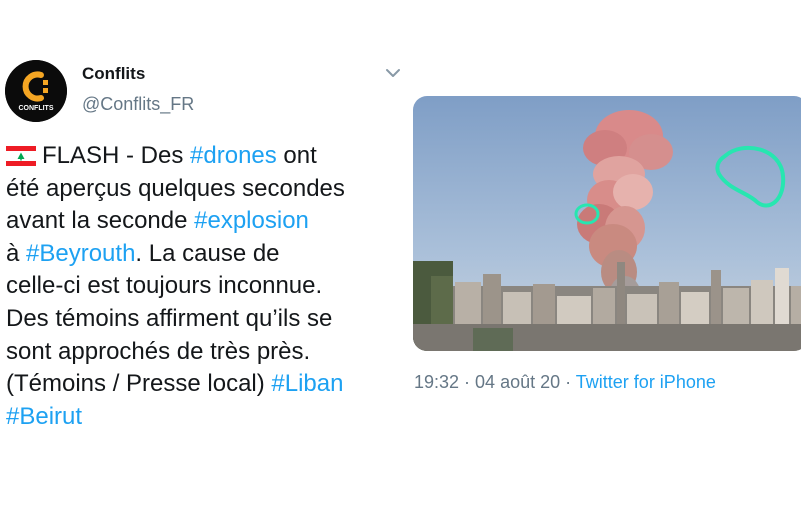 This screenshot has height=510, width=801. I want to click on tweet-text-line: sont approchés de très près., so click(202, 352).